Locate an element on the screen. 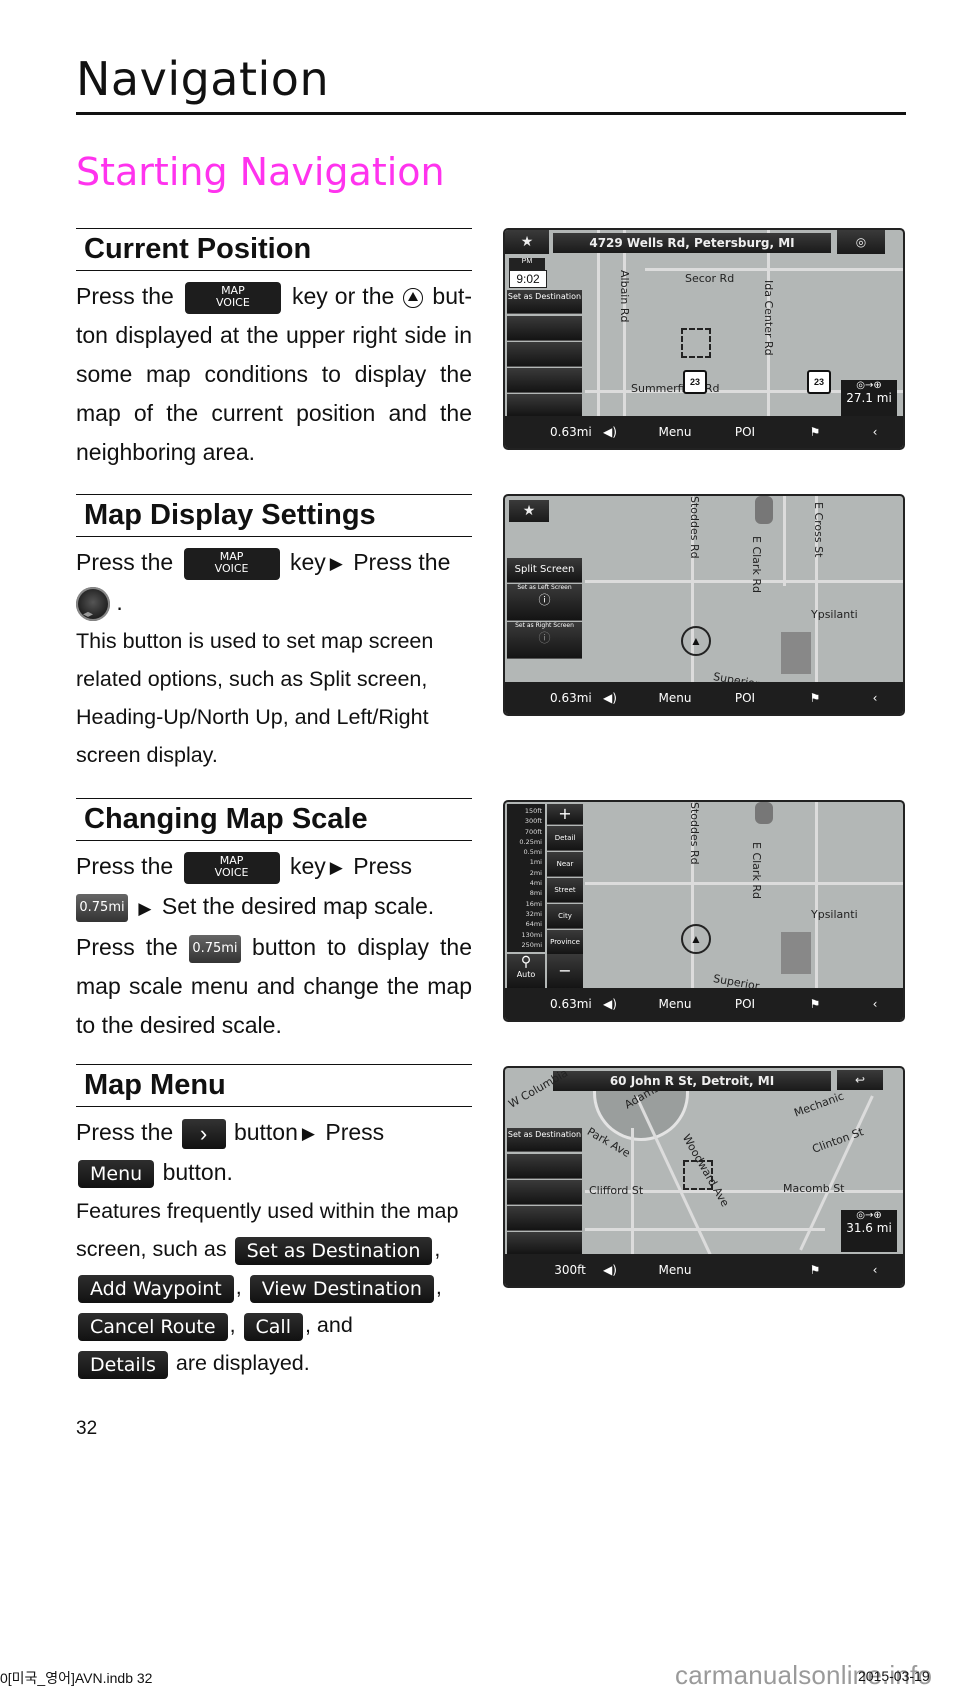 The height and width of the screenshot is (1691, 960). street-label: Secor Rd is located at coordinates (710, 278).